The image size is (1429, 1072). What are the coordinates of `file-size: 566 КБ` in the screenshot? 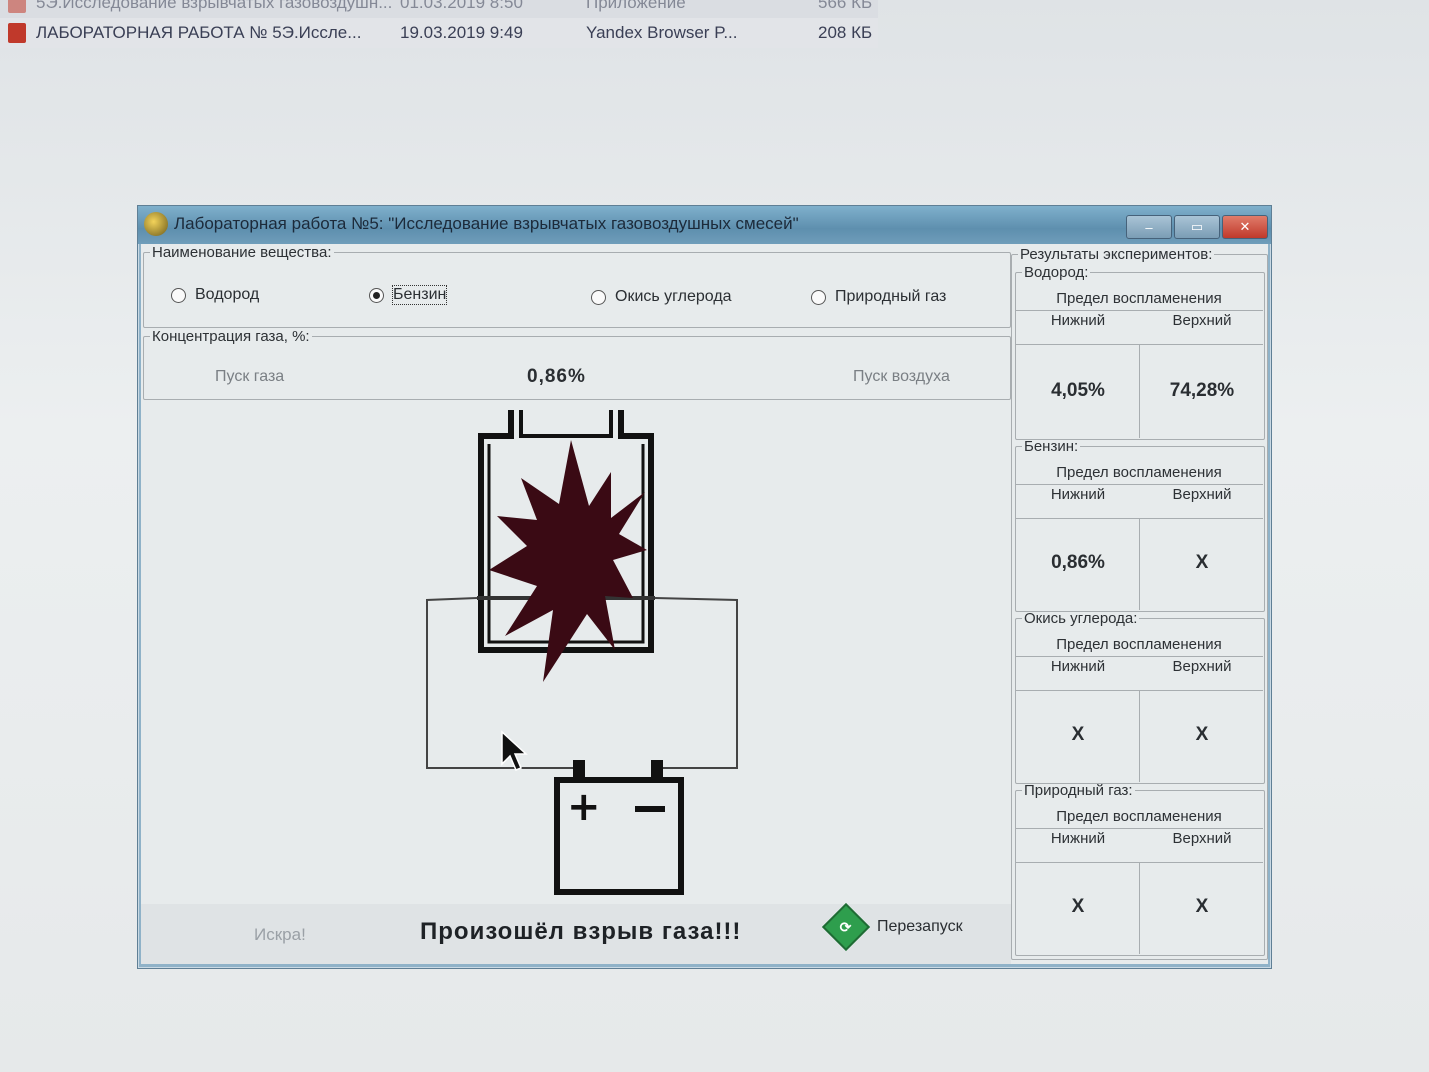 It's located at (845, 6).